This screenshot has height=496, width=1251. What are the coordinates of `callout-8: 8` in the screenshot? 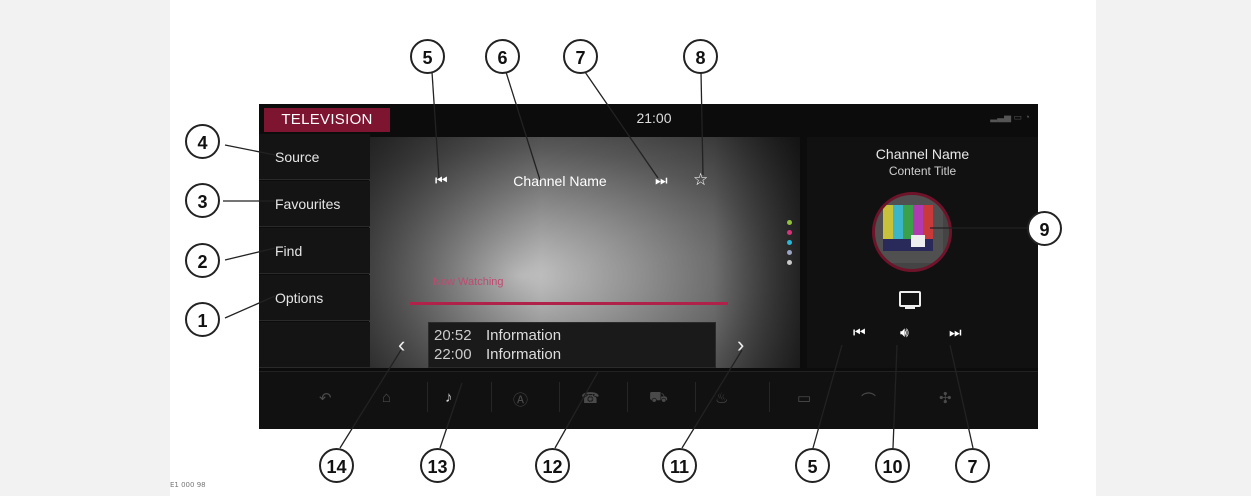 It's located at (700, 56).